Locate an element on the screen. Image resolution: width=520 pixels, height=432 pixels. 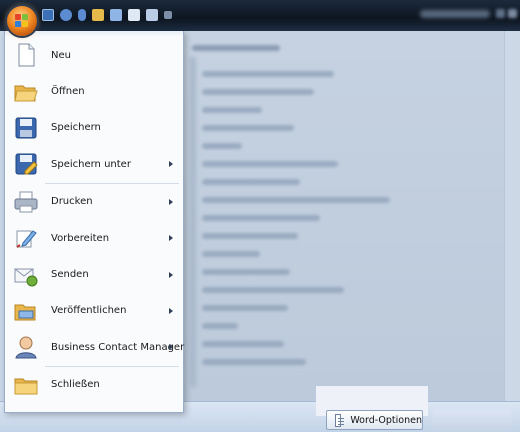
close-button is located at coordinates (512, 13).